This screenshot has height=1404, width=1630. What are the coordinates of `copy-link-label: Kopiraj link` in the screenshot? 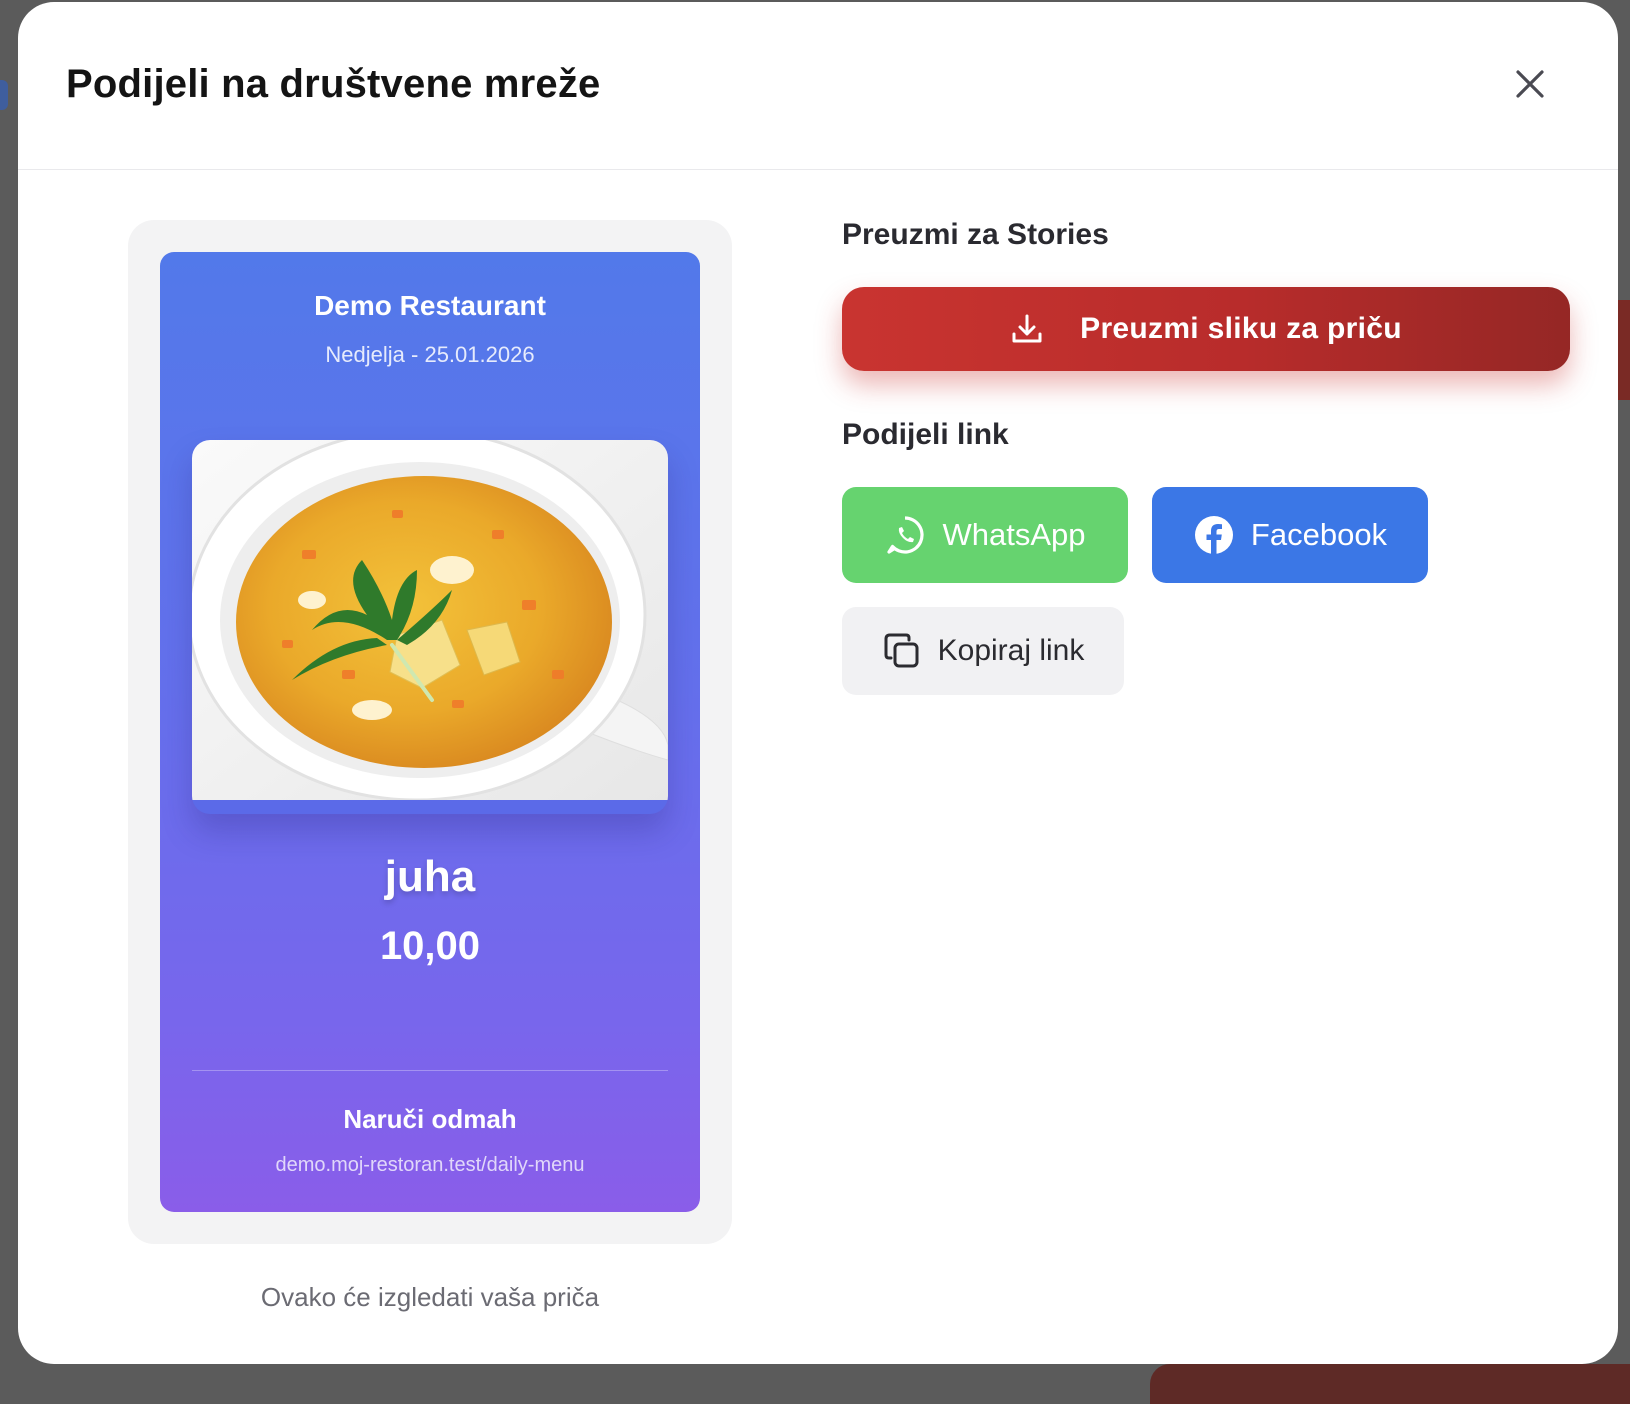 It's located at (1011, 650).